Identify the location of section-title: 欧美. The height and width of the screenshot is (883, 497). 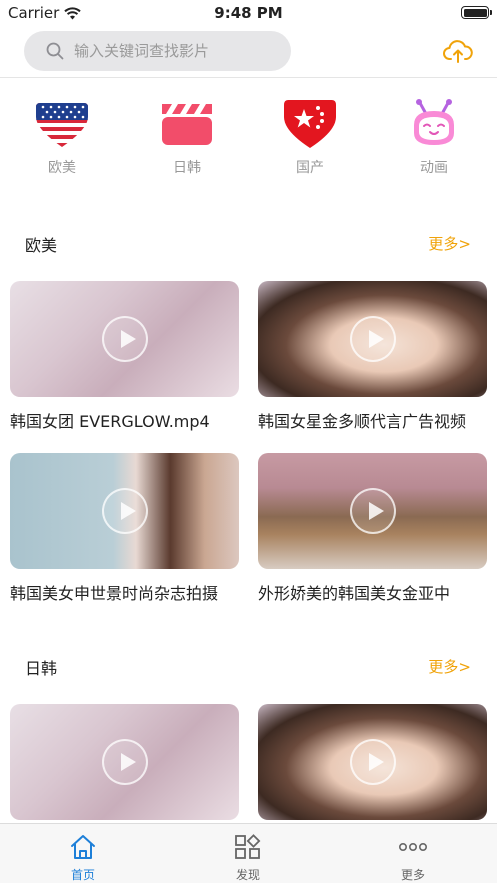
(41, 245).